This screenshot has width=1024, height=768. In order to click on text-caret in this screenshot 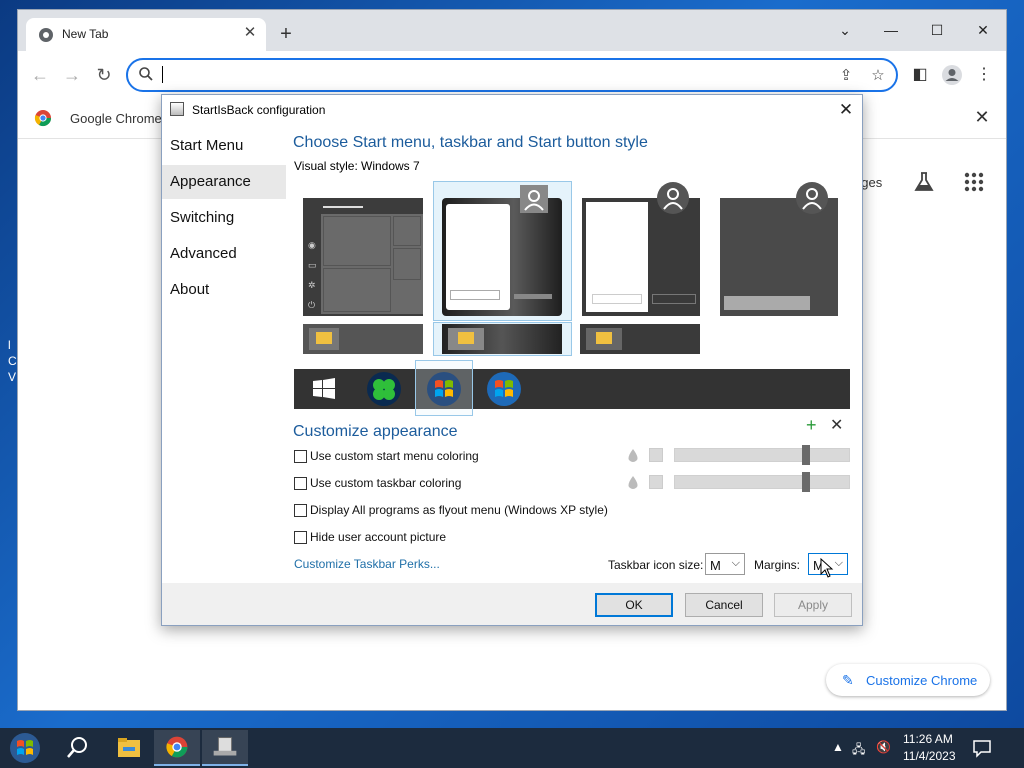, I will do `click(162, 74)`.